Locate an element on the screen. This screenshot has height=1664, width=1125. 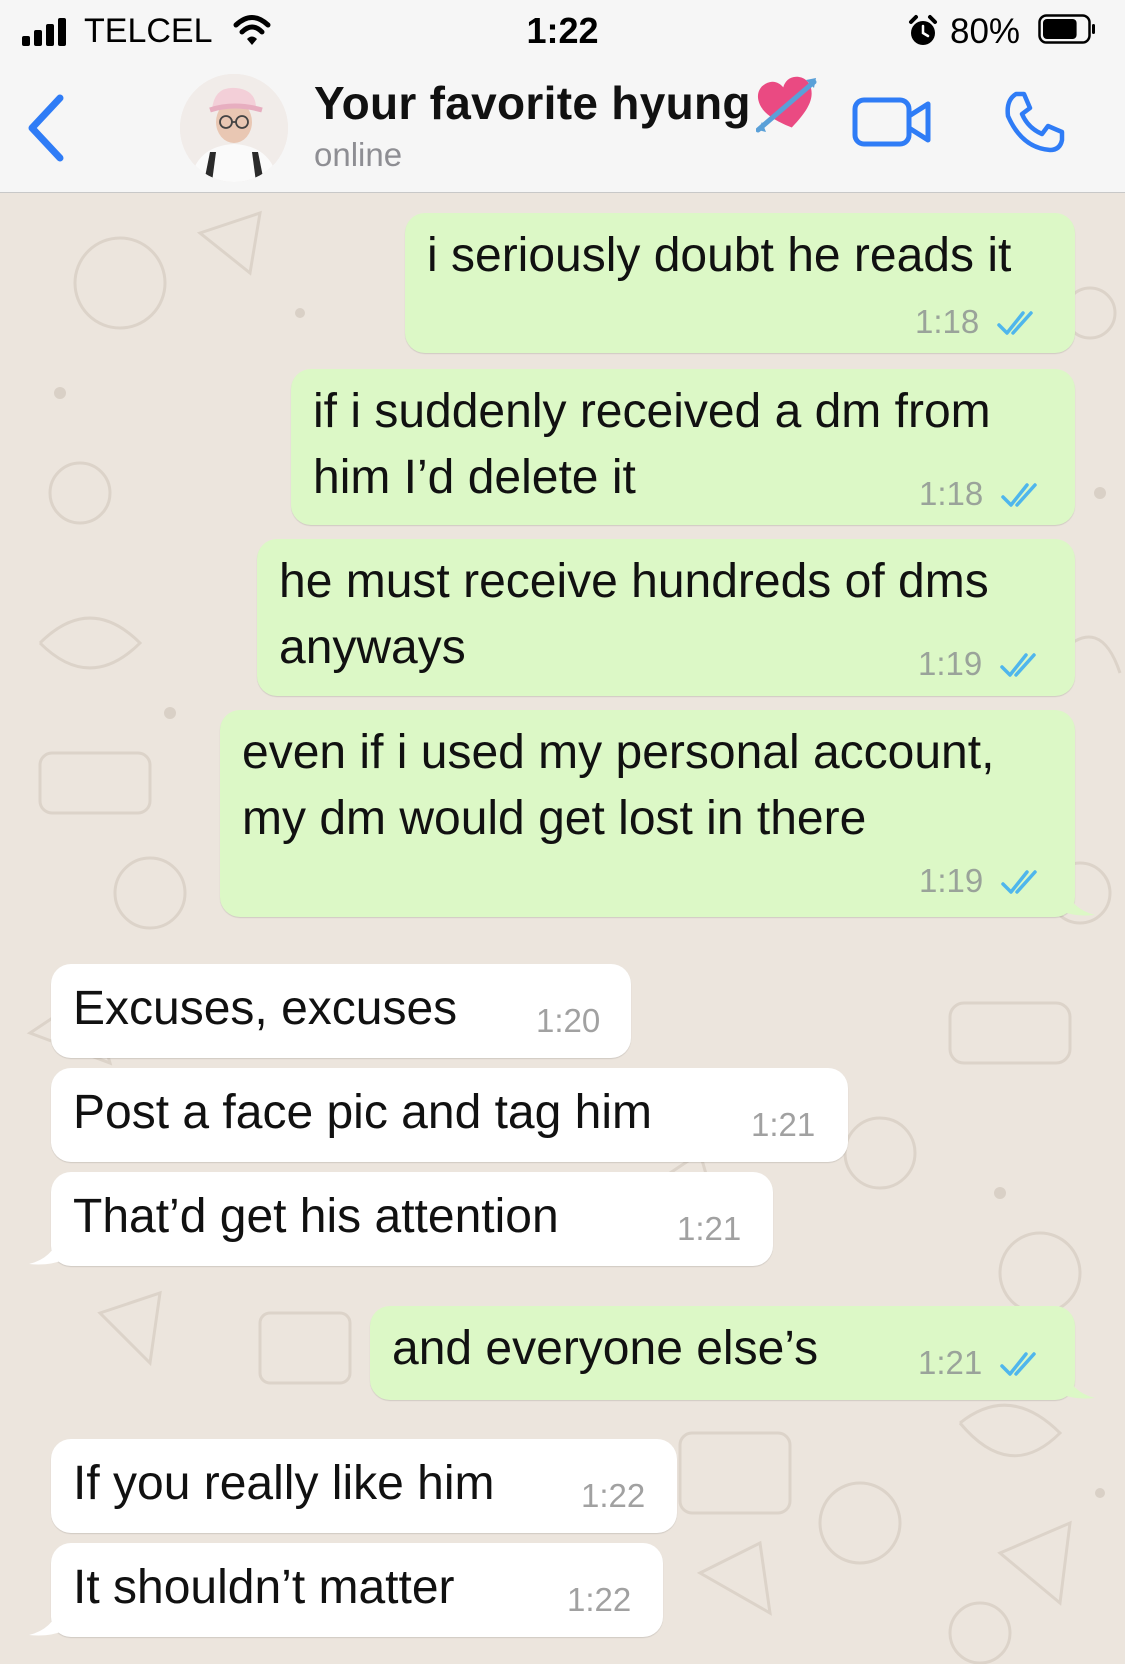
contact-avatar is located at coordinates (234, 128).